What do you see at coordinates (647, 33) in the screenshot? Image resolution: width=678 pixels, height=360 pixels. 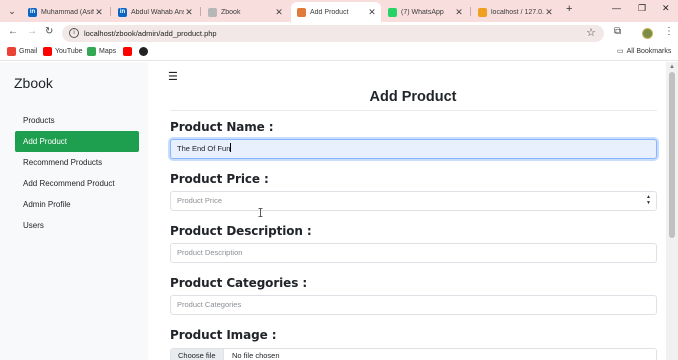 I see `profile-avatar` at bounding box center [647, 33].